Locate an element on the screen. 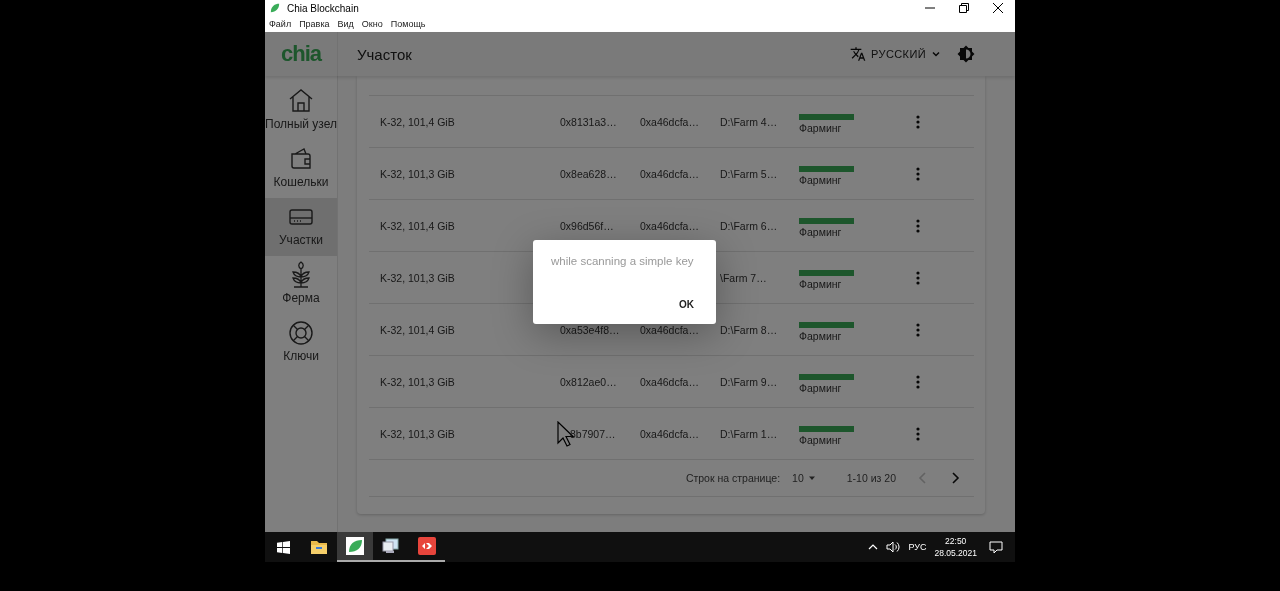  volume-icon is located at coordinates (893, 547).